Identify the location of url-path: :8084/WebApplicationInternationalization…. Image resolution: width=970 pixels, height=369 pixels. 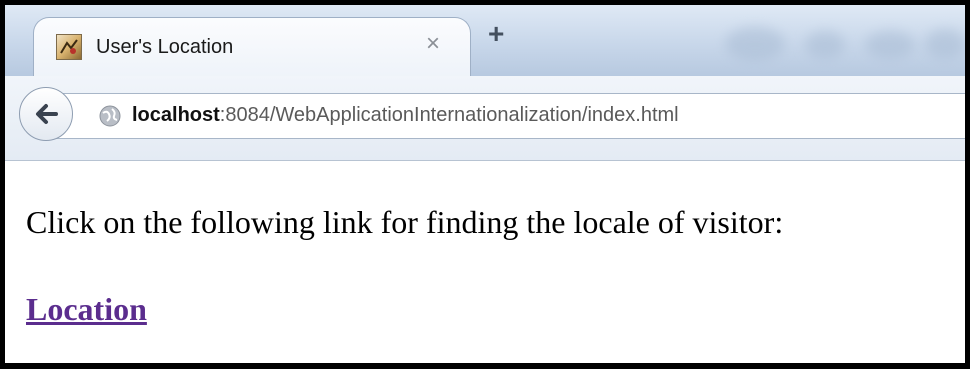
(449, 115).